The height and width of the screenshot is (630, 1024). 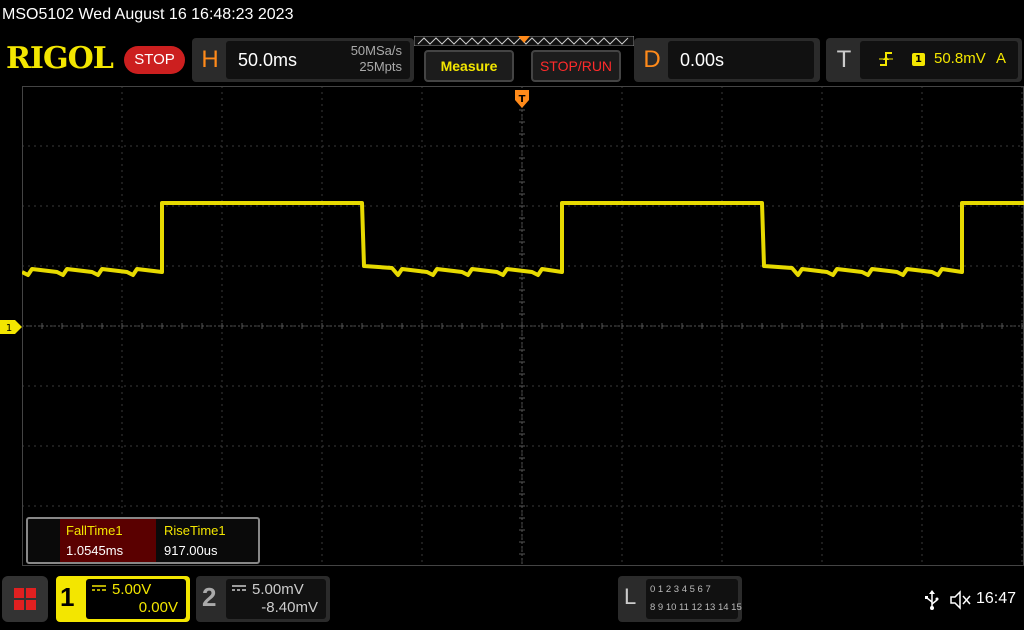 What do you see at coordinates (148, 14) in the screenshot?
I see `device-datetime: MSO5102 Wed August 16 16:48:23 2023` at bounding box center [148, 14].